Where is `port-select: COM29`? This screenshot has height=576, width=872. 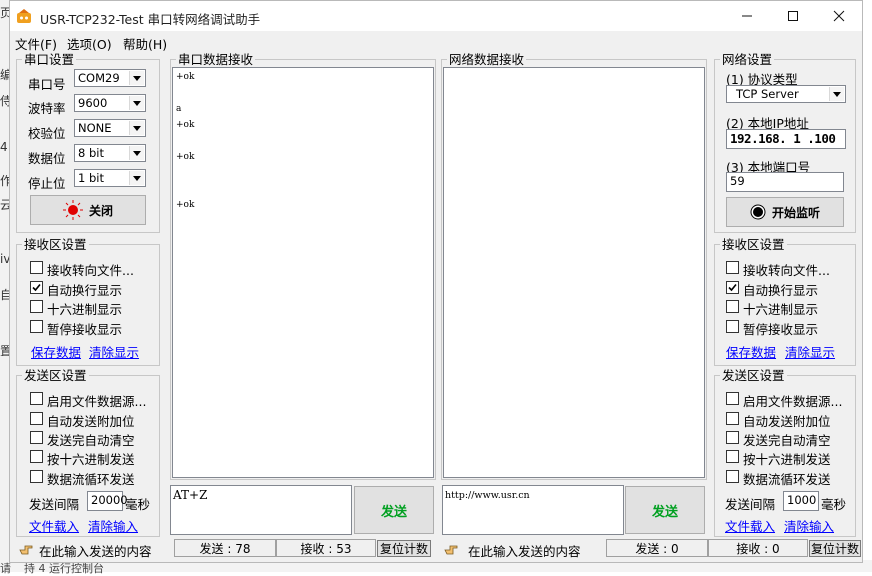
port-select: COM29 is located at coordinates (110, 78).